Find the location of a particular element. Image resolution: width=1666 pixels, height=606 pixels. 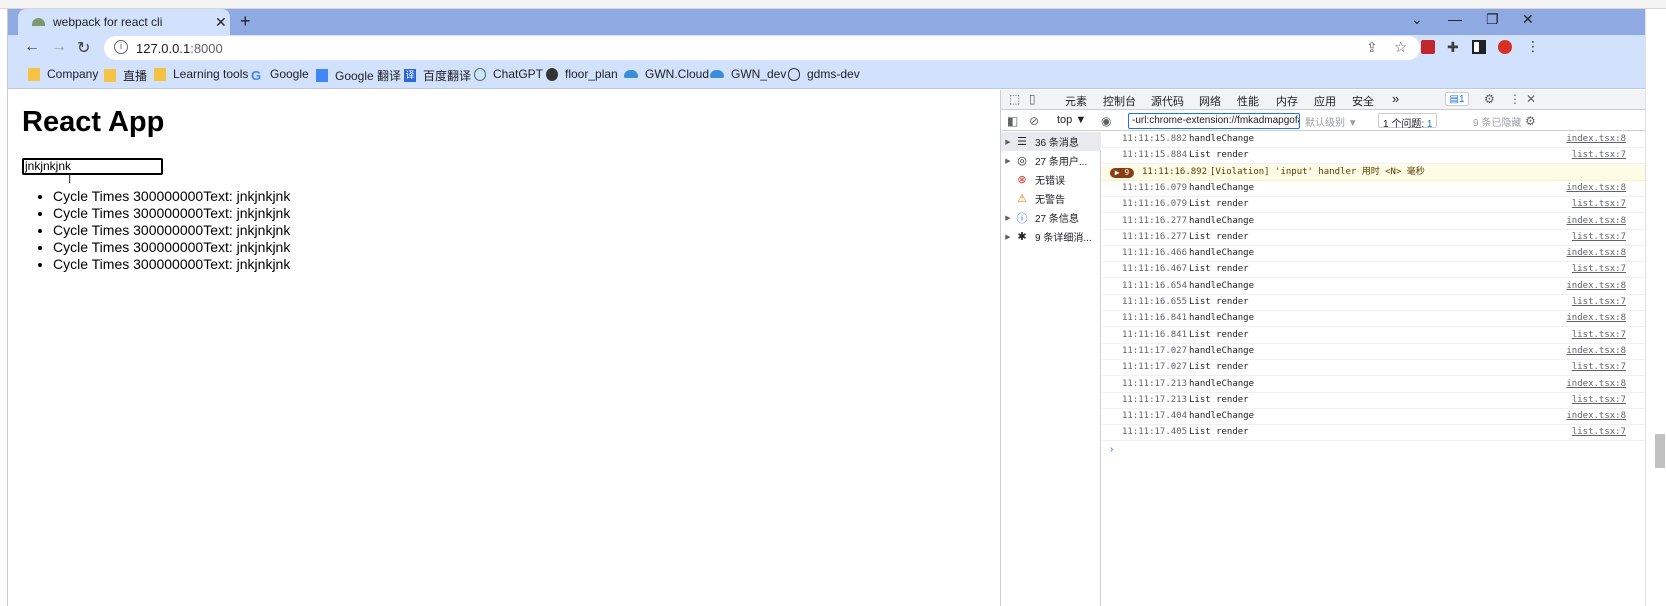

live-expression-eye-icon: ◉ is located at coordinates (1106, 121).